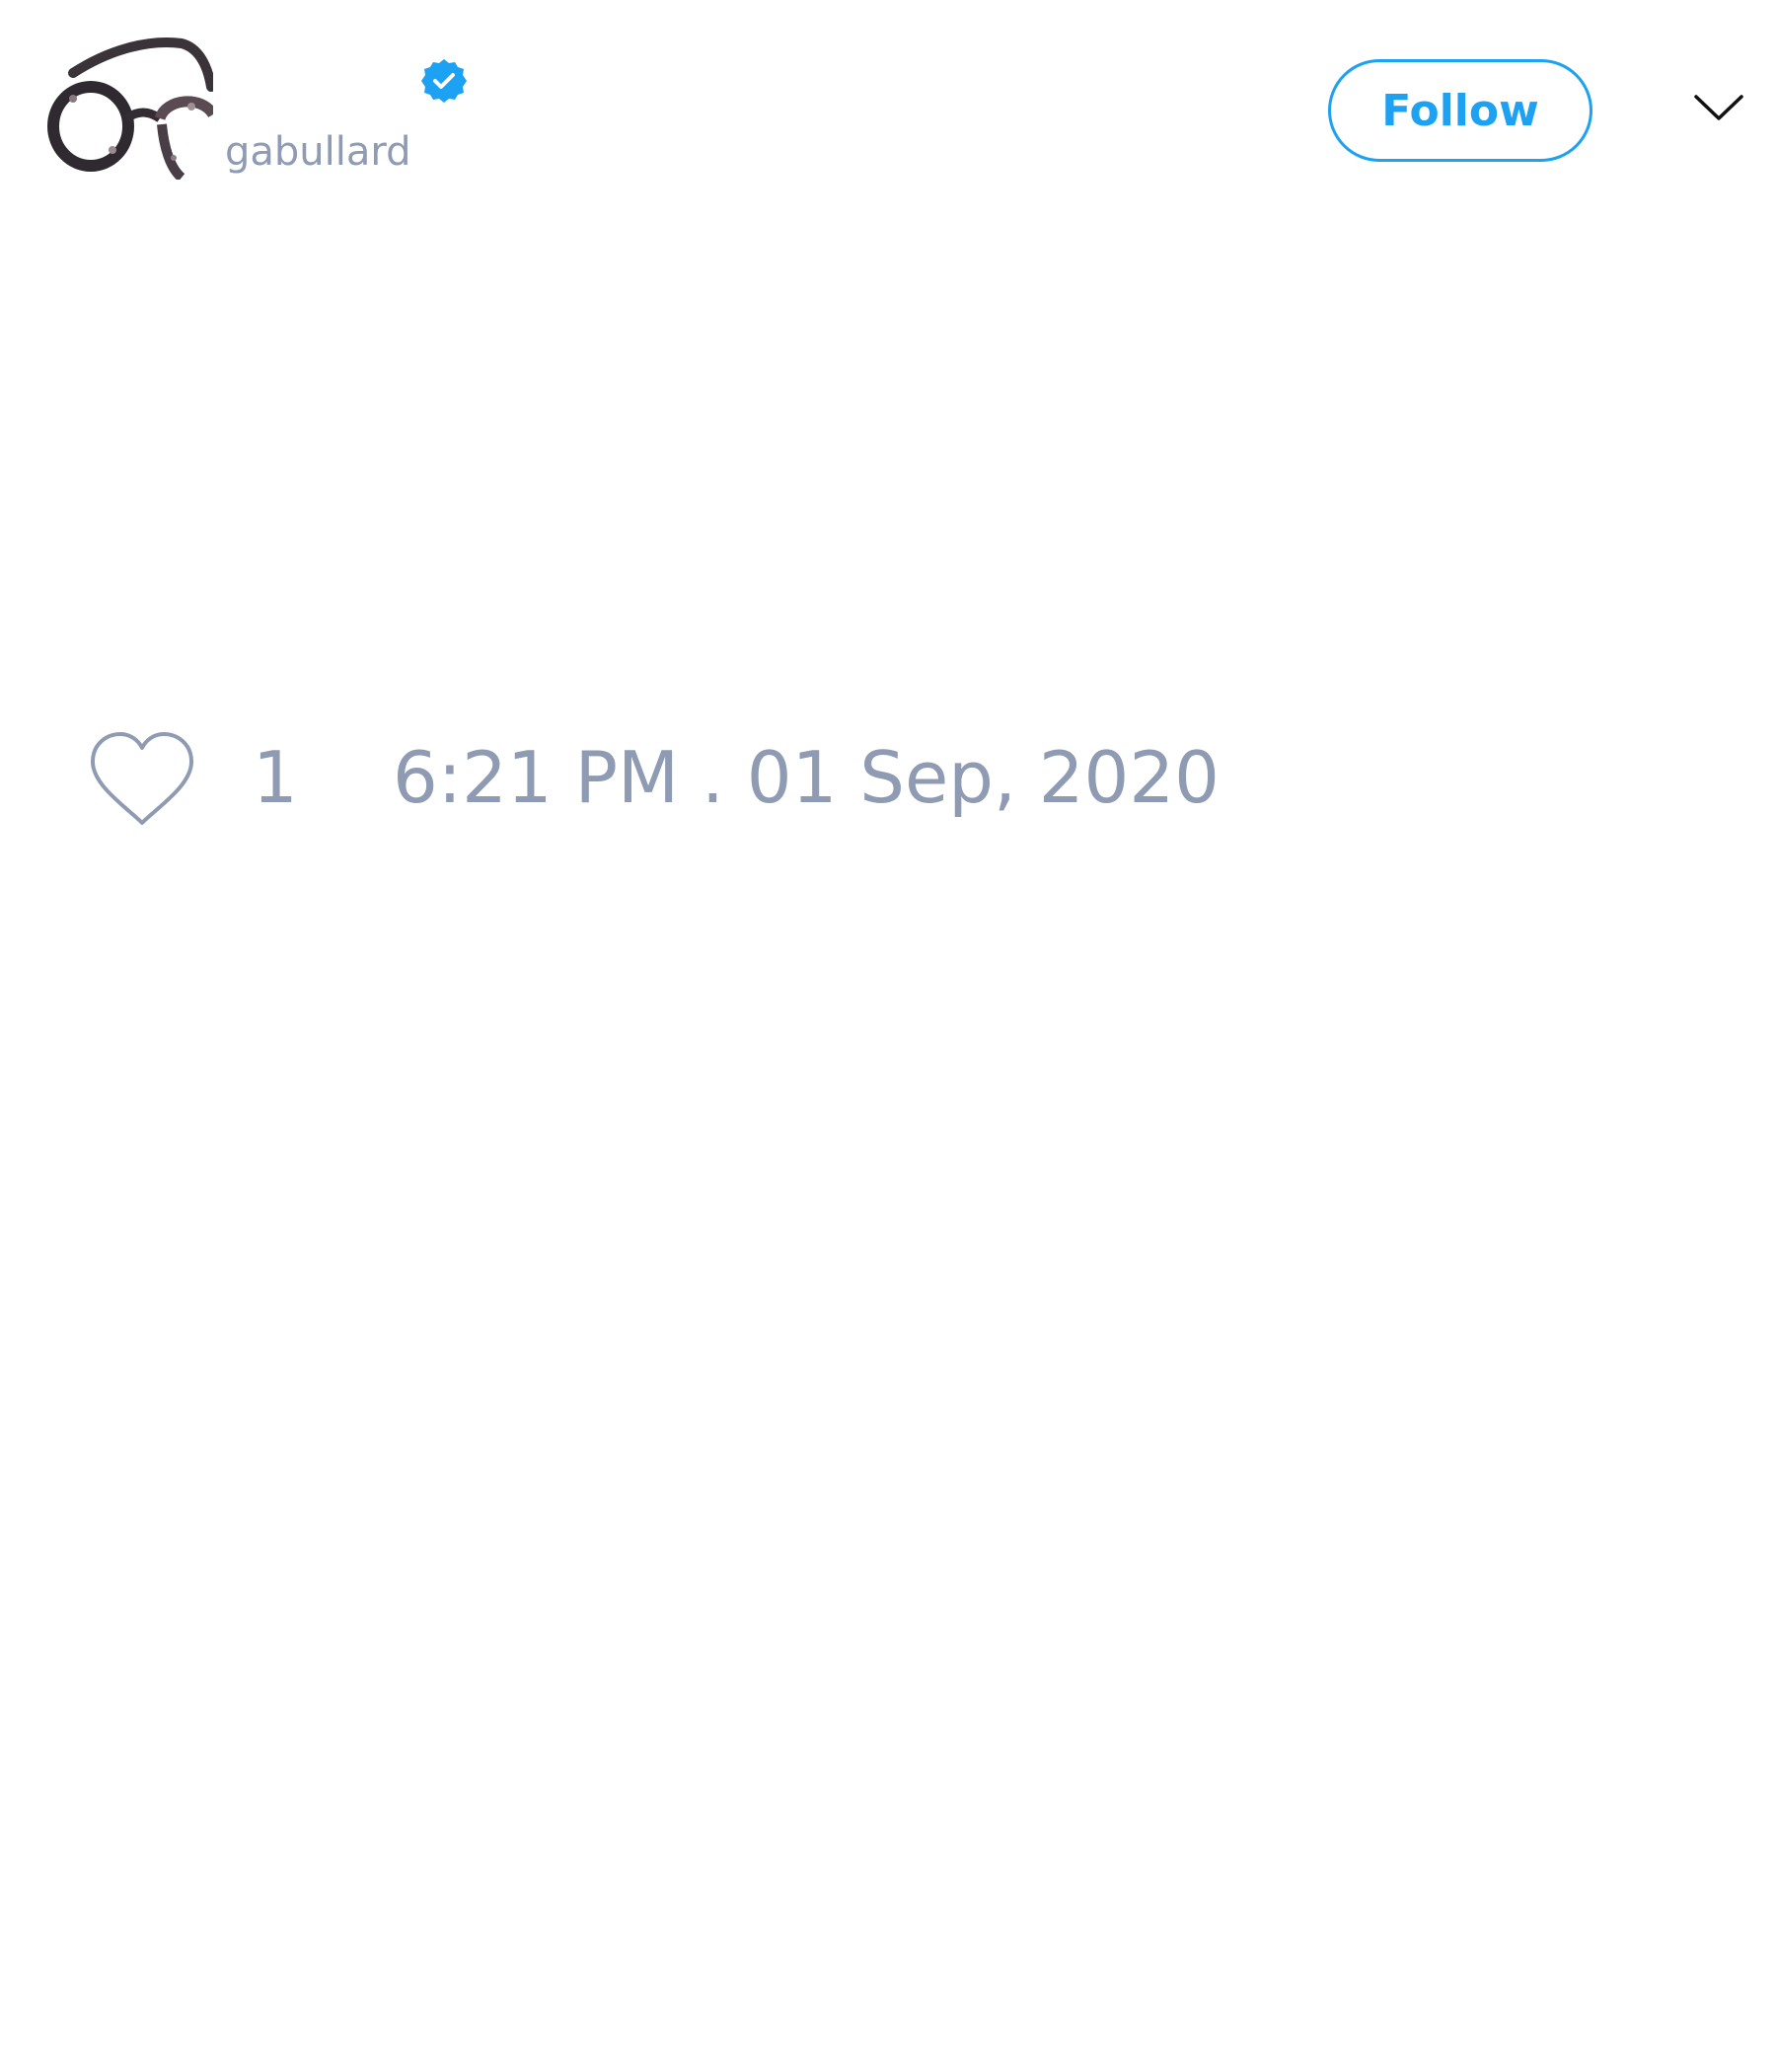 Image resolution: width=1776 pixels, height=2072 pixels. I want to click on author-handle: gabullard, so click(318, 152).